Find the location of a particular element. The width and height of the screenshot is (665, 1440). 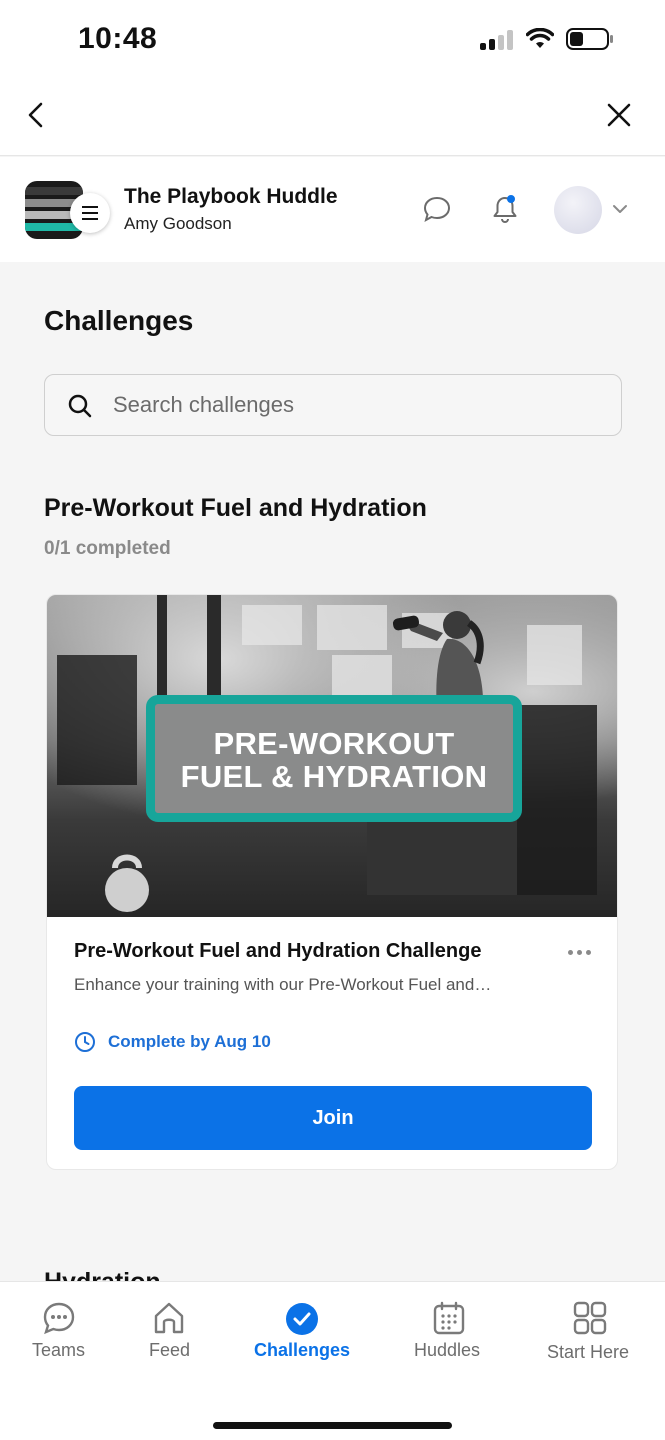

tab-feed: Feed is located at coordinates (170, 1332).